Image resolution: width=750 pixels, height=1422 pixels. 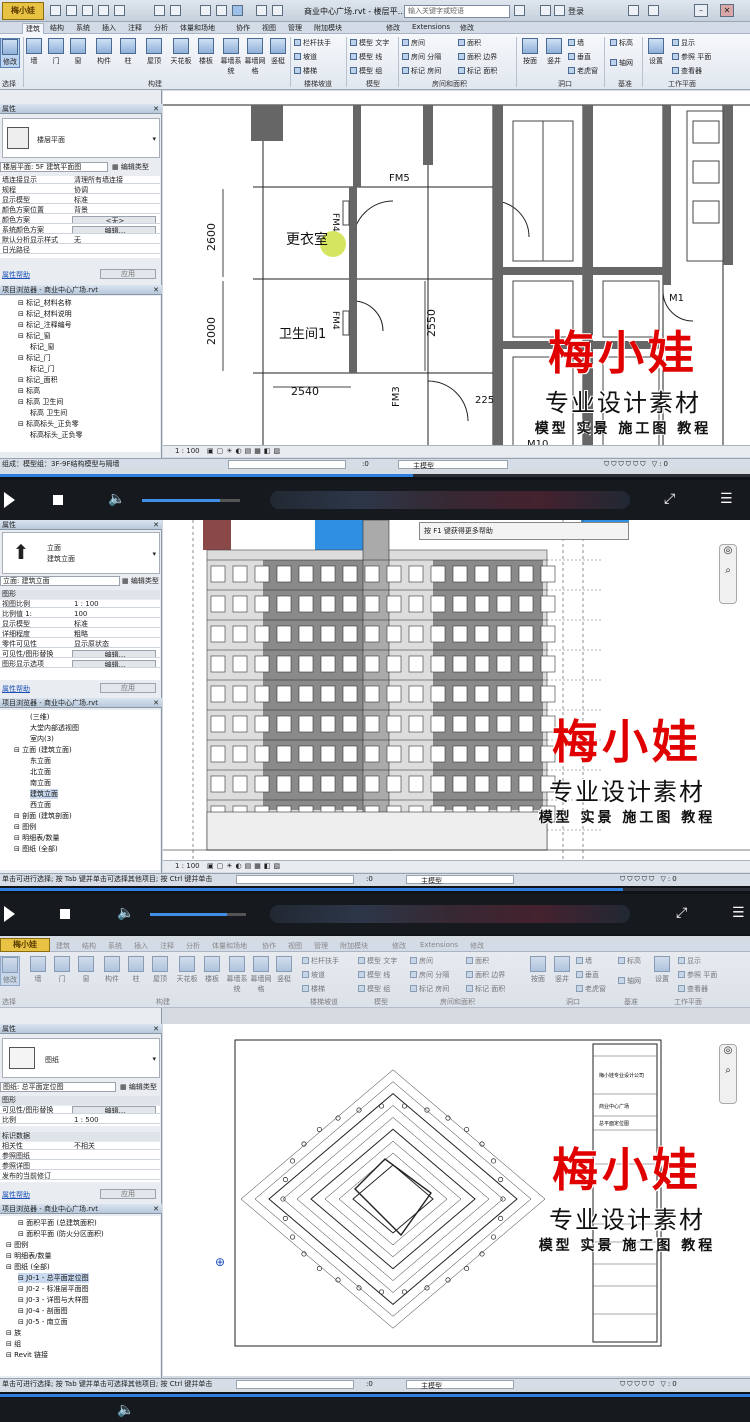 What do you see at coordinates (80, 1146) in the screenshot?
I see `property-row: 相关性 不相关` at bounding box center [80, 1146].